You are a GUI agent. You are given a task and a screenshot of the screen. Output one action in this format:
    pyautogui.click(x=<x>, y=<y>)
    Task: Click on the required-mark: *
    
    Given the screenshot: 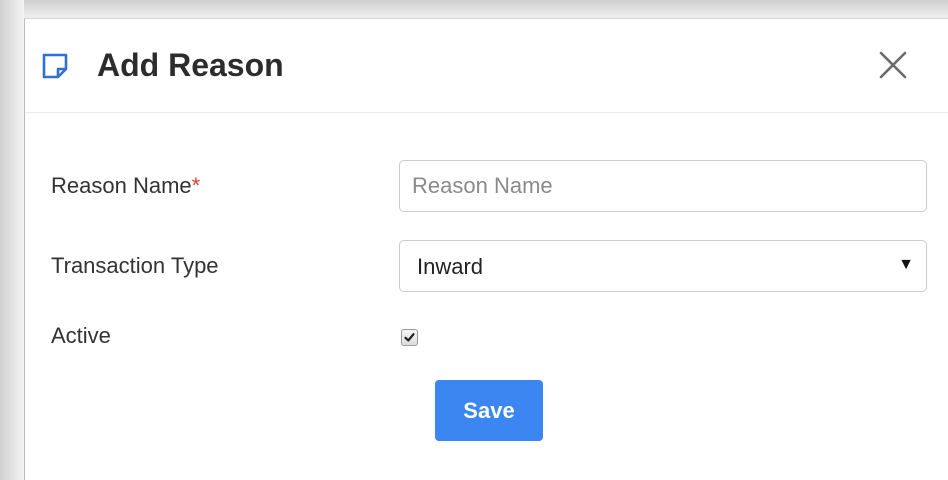 What is the action you would take?
    pyautogui.click(x=196, y=185)
    